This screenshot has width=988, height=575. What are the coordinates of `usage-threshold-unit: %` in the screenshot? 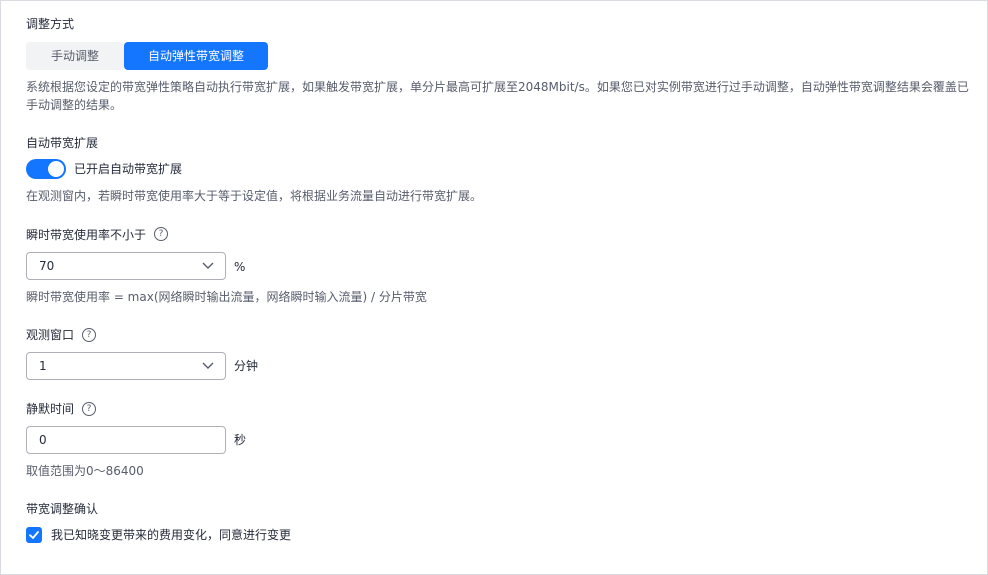 It's located at (240, 267).